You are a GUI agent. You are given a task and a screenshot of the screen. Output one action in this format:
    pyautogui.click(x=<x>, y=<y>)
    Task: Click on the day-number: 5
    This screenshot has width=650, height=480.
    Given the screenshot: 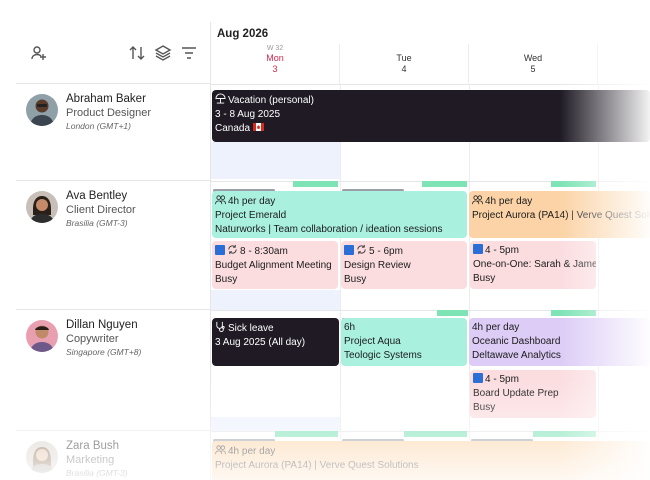 What is the action you would take?
    pyautogui.click(x=533, y=69)
    